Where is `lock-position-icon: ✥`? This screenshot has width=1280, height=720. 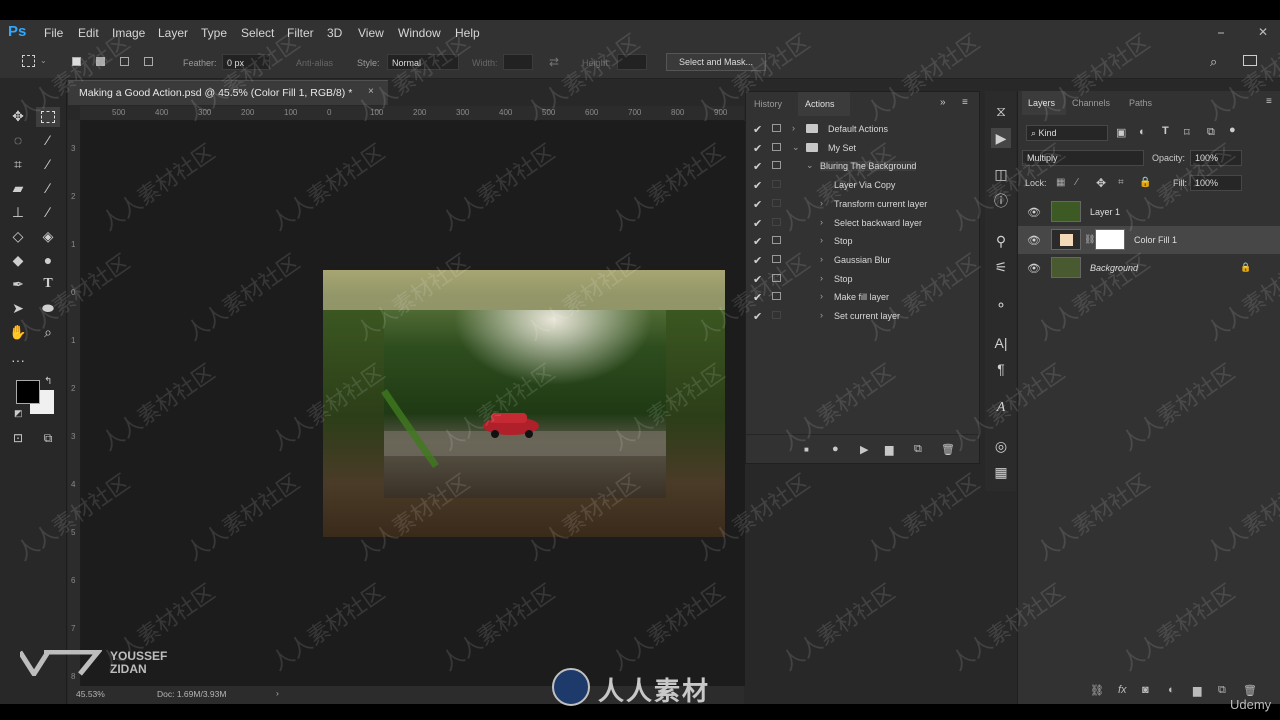 lock-position-icon: ✥ is located at coordinates (1101, 183).